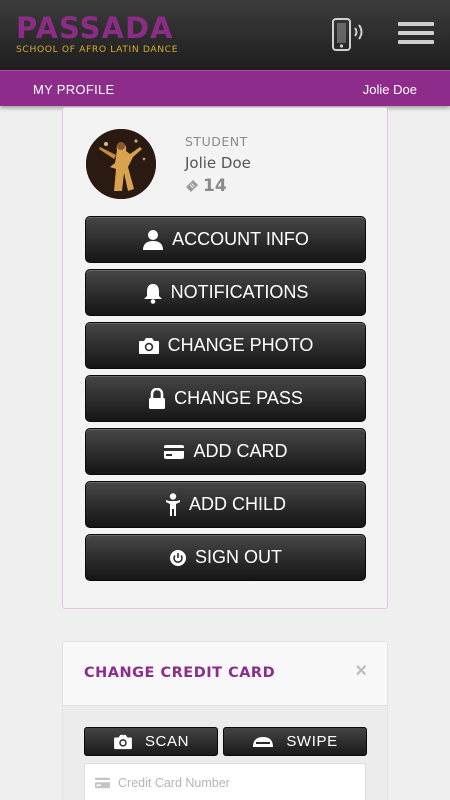 This screenshot has height=800, width=450. What do you see at coordinates (192, 186) in the screenshot?
I see `ticket-icon` at bounding box center [192, 186].